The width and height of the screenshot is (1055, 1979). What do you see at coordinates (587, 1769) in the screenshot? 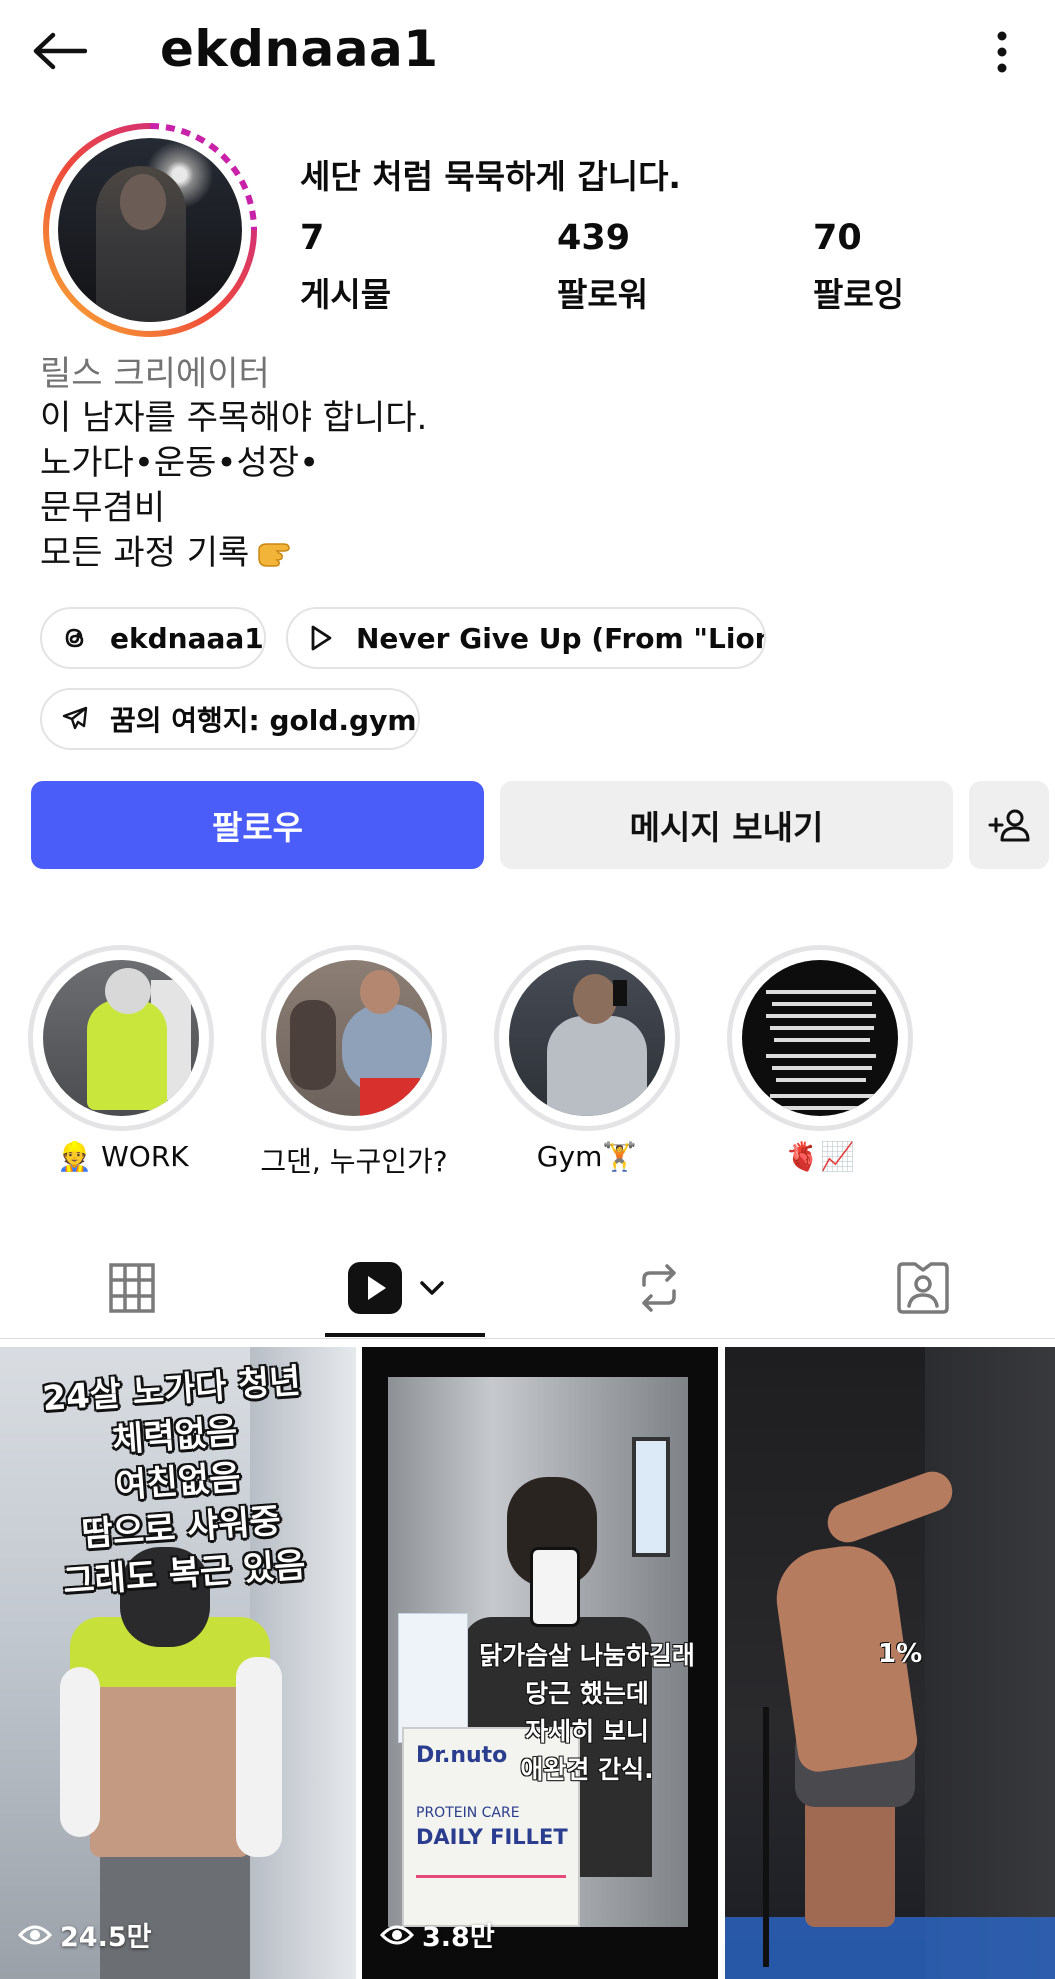
I see `caption-line: 애완견 간식.` at bounding box center [587, 1769].